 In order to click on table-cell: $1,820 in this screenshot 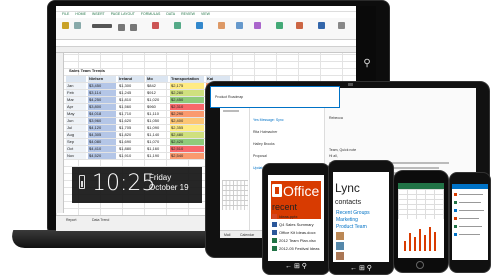, I will do `click(131, 135)`.